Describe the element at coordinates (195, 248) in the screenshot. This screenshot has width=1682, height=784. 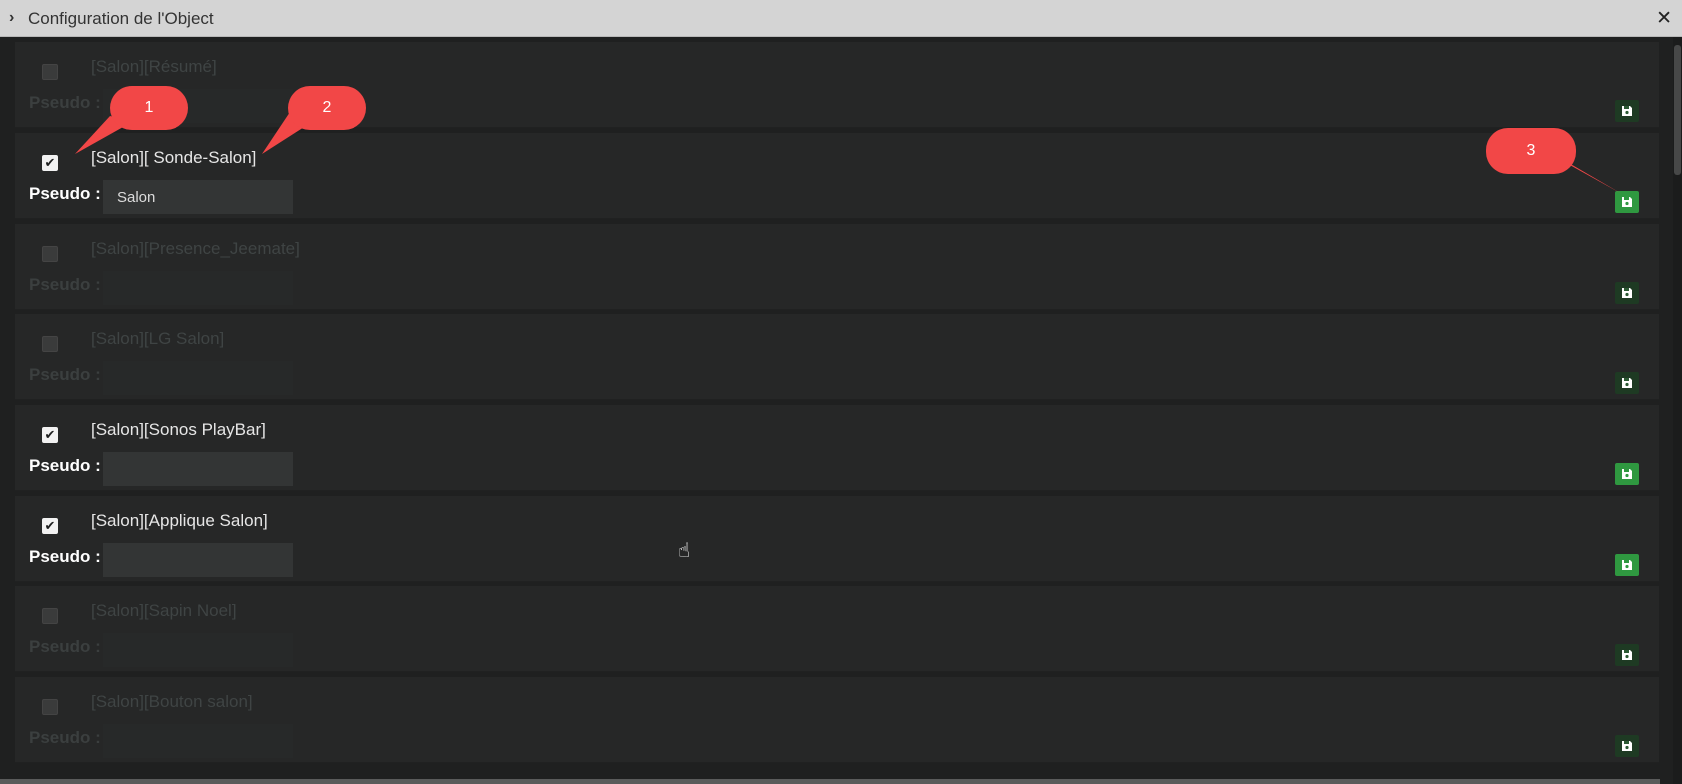
I see `equipment-name: [Salon][Presence_Jeemate]` at that location.